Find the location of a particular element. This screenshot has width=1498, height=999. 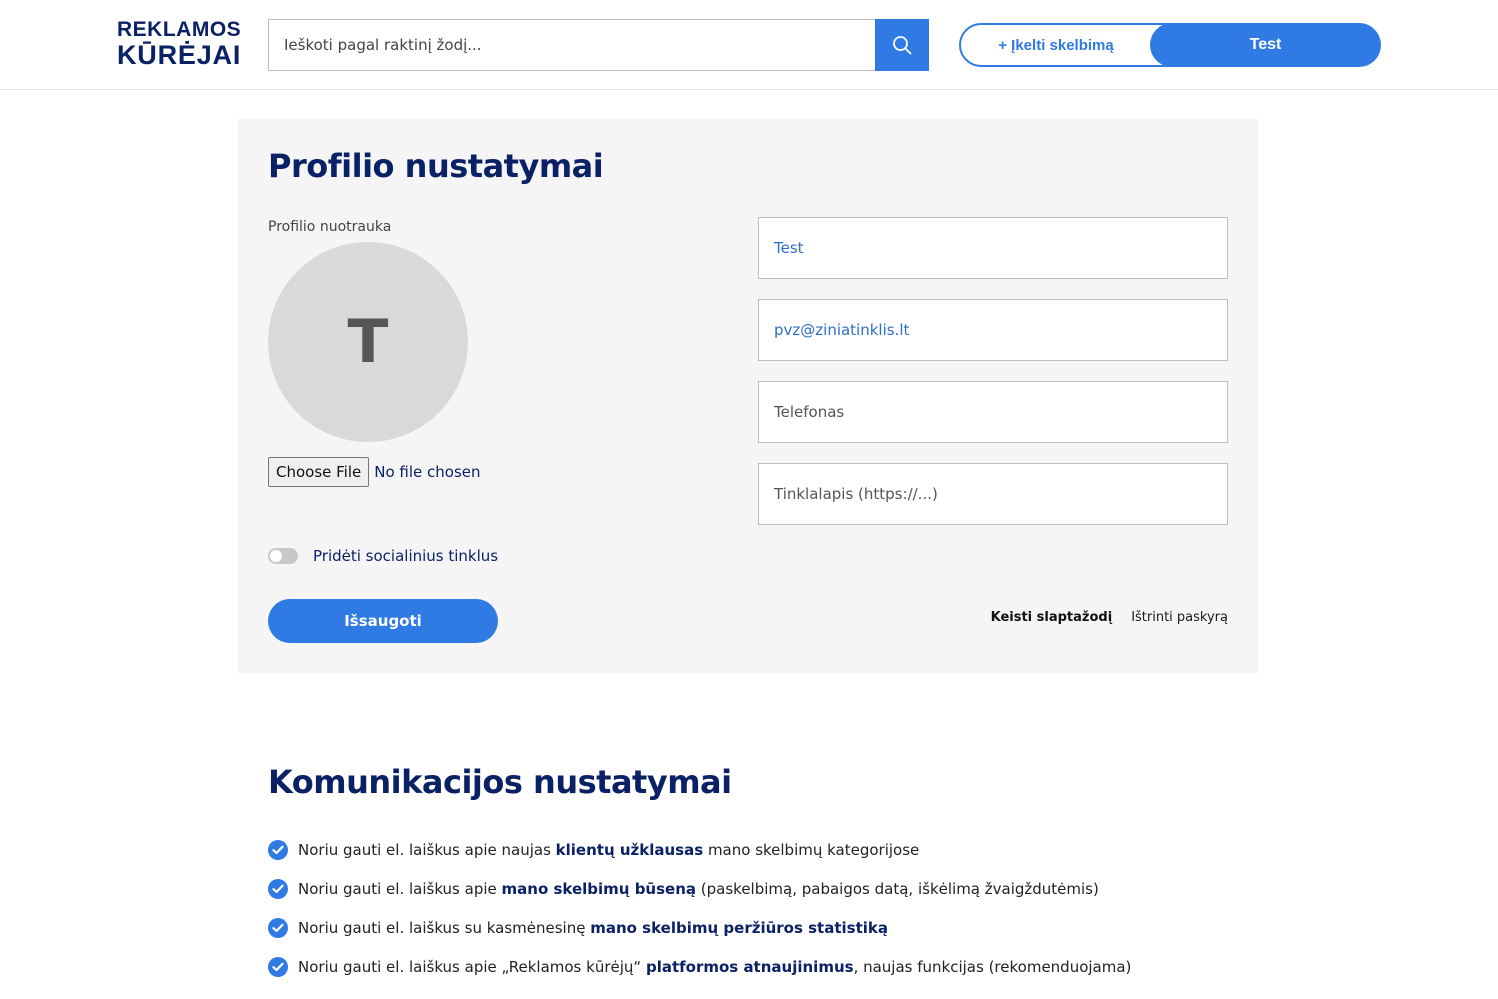

file-status-text: No file chosen is located at coordinates (427, 472).